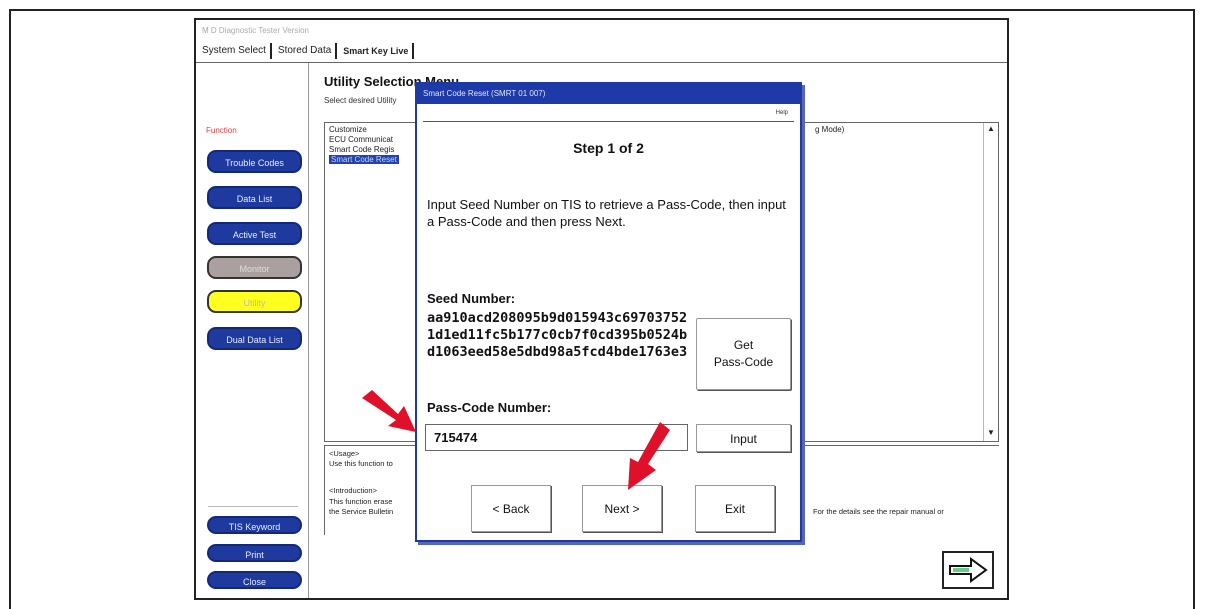 The height and width of the screenshot is (609, 1206). I want to click on scroll-up-icon: ▲, so click(991, 128).